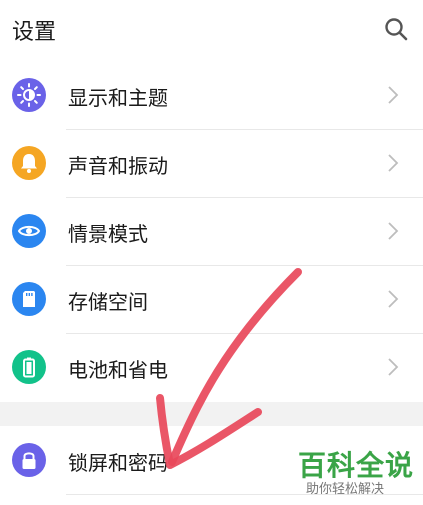 The image size is (423, 505). What do you see at coordinates (118, 166) in the screenshot?
I see `settings-item-label: 声音和振动` at bounding box center [118, 166].